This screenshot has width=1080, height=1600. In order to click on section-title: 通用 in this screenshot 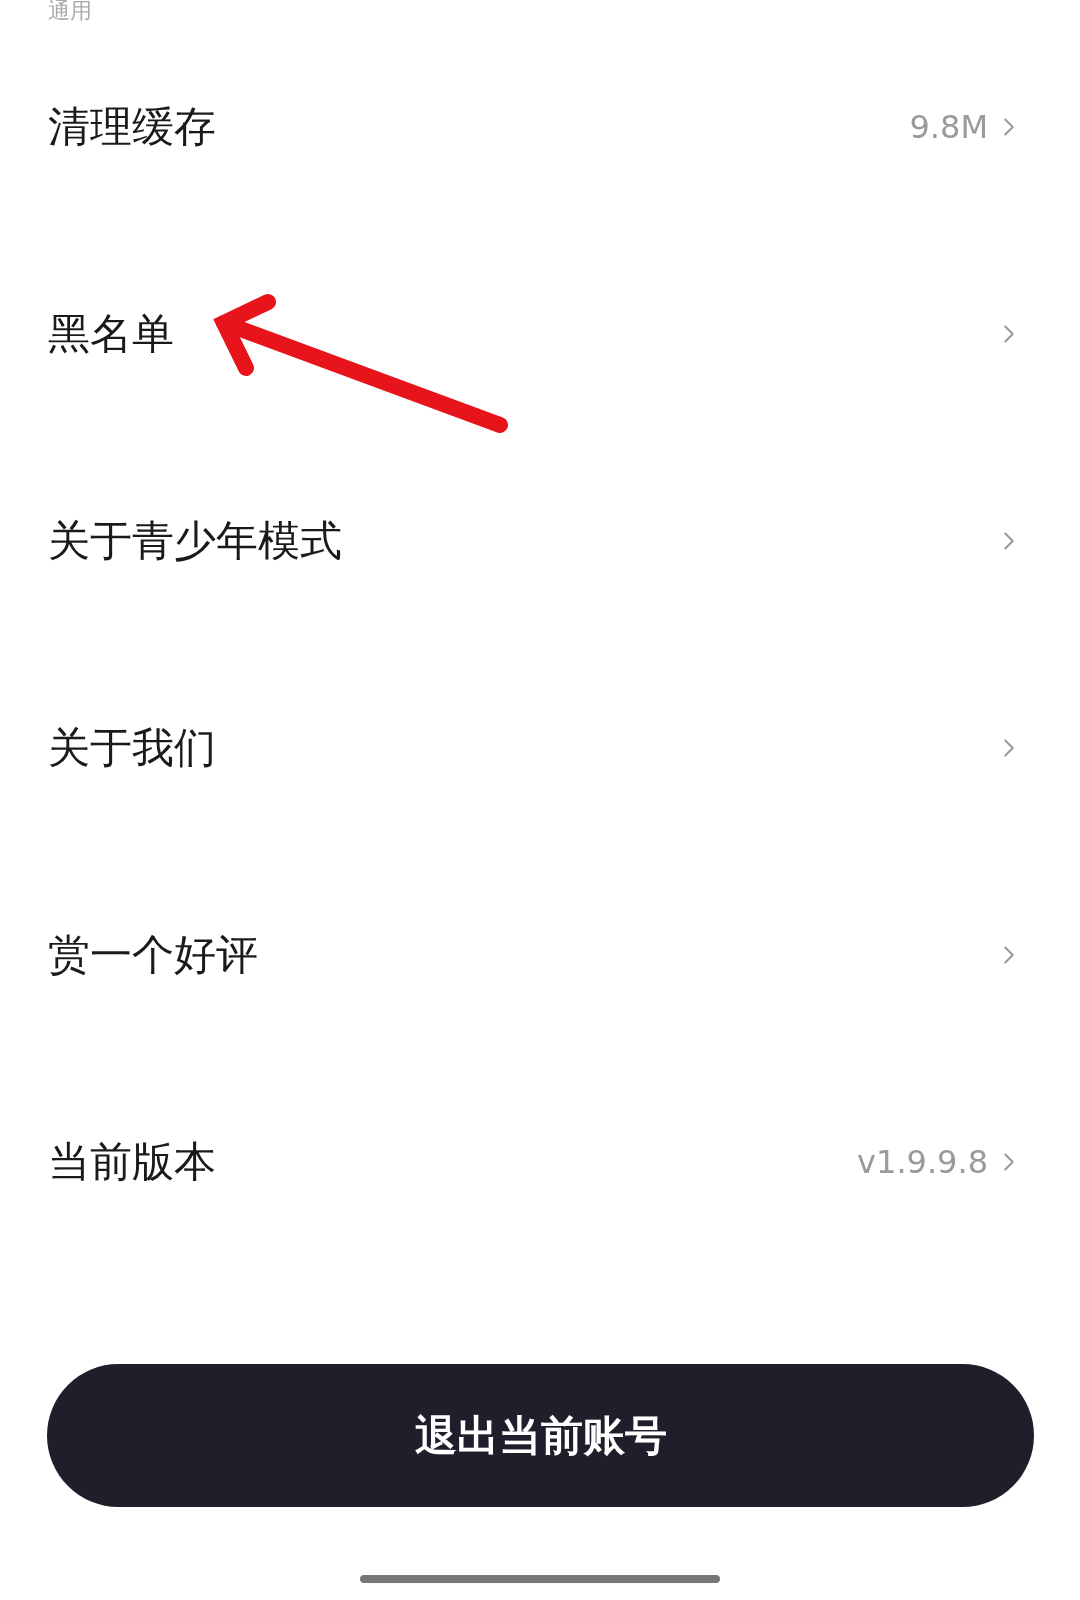, I will do `click(70, 11)`.